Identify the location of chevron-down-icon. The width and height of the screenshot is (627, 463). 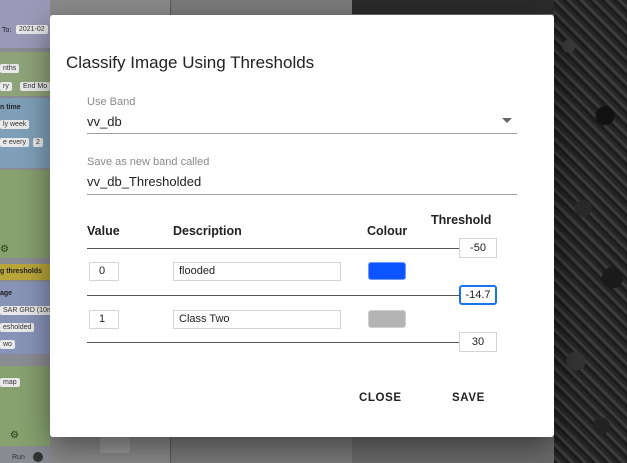
(507, 120).